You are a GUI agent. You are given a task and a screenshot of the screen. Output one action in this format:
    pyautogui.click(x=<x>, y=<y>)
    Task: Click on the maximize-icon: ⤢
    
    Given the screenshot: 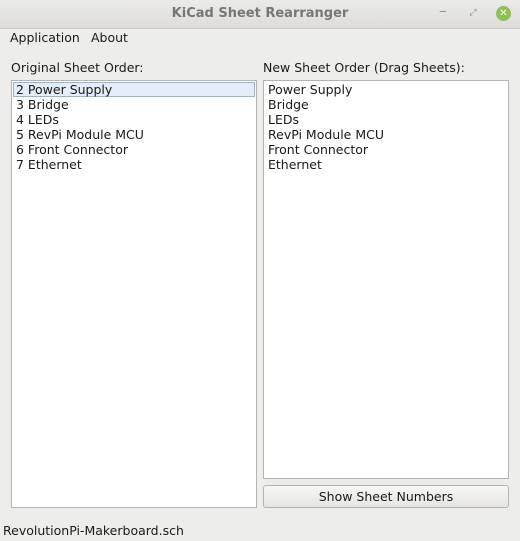 What is the action you would take?
    pyautogui.click(x=473, y=13)
    